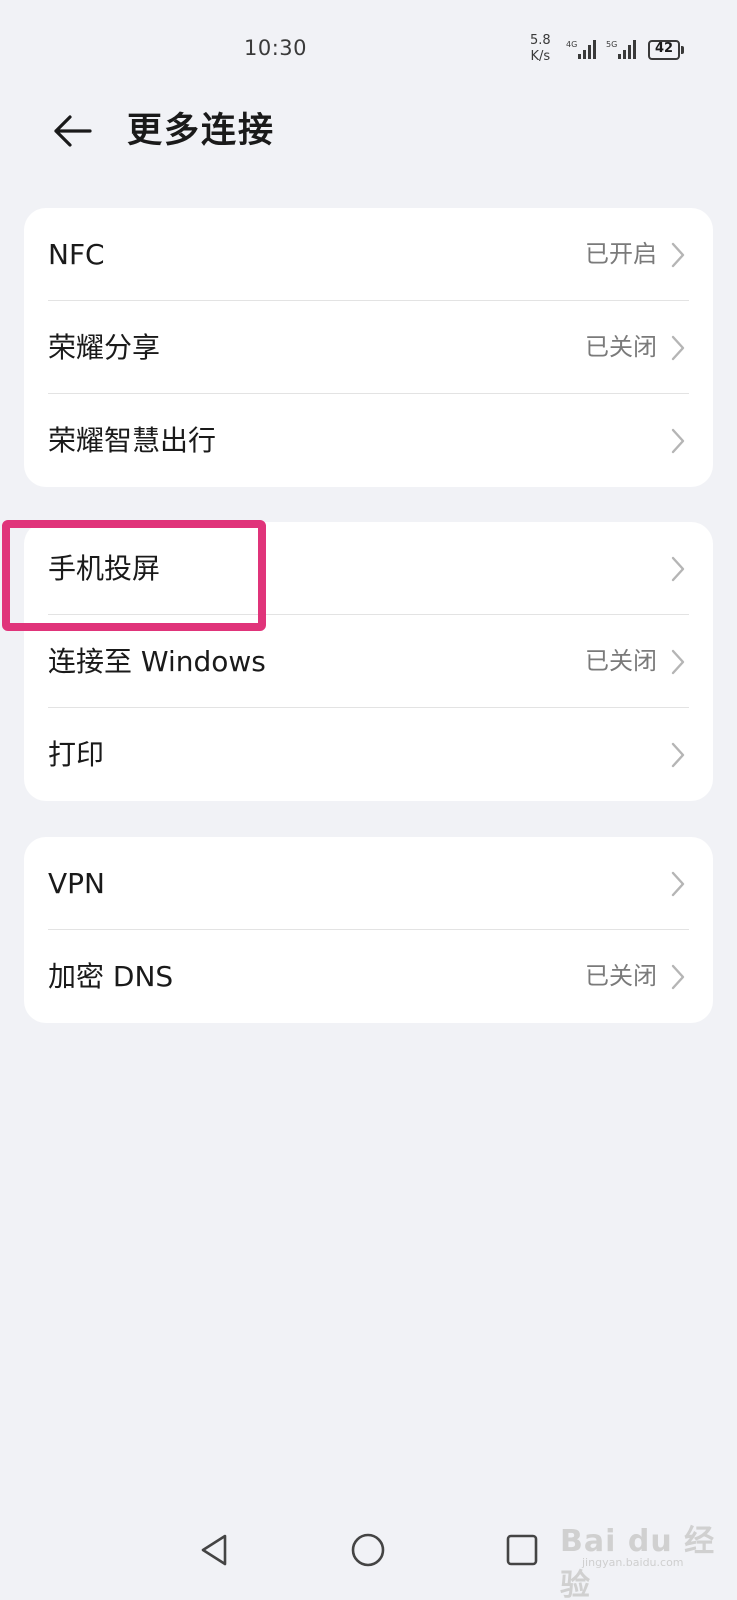 Image resolution: width=737 pixels, height=1600 pixels. I want to click on network-speed-value: 5.8, so click(540, 40).